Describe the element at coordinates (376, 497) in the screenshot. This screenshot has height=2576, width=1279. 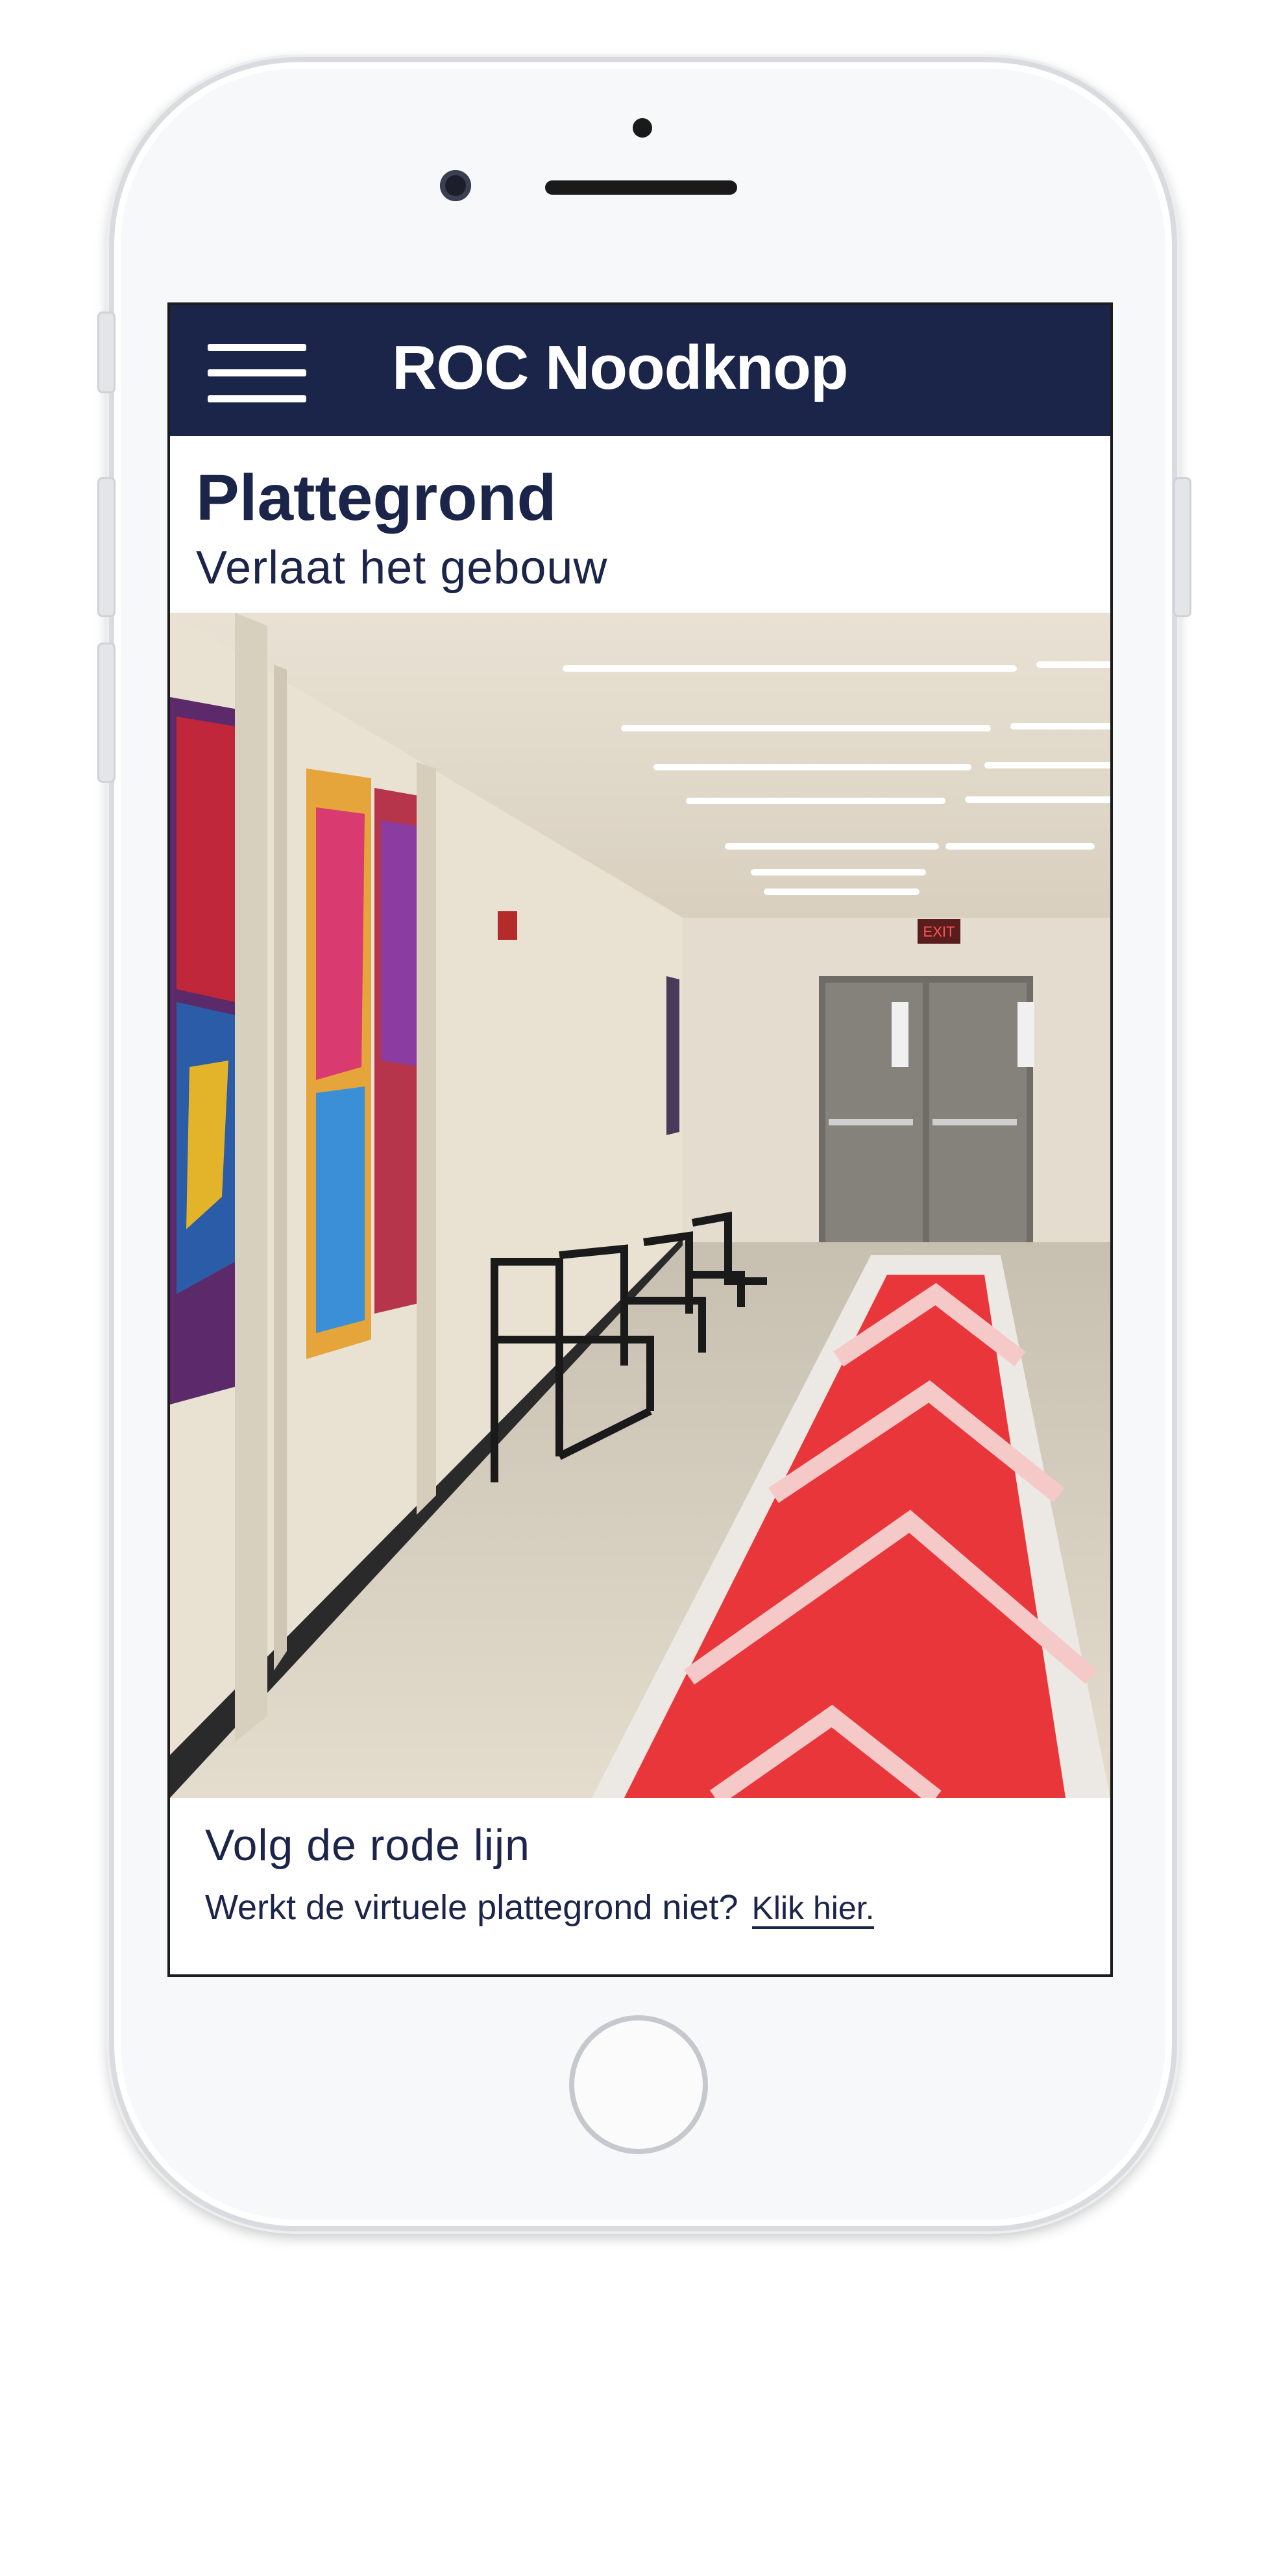
I see `page-title: Plattegrond` at that location.